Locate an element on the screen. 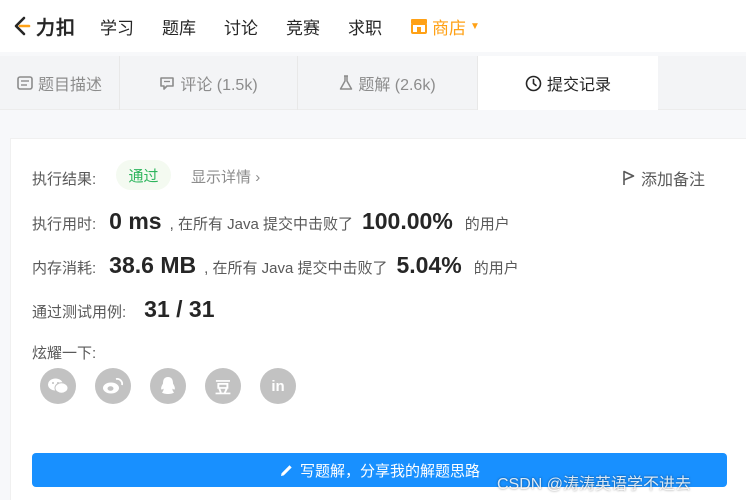 The height and width of the screenshot is (500, 746). linkedin-icon: in is located at coordinates (278, 386).